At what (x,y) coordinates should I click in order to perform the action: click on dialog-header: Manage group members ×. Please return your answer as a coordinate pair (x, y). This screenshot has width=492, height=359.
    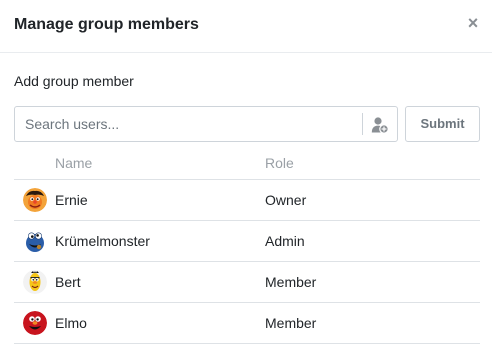
    Looking at the image, I should click on (246, 26).